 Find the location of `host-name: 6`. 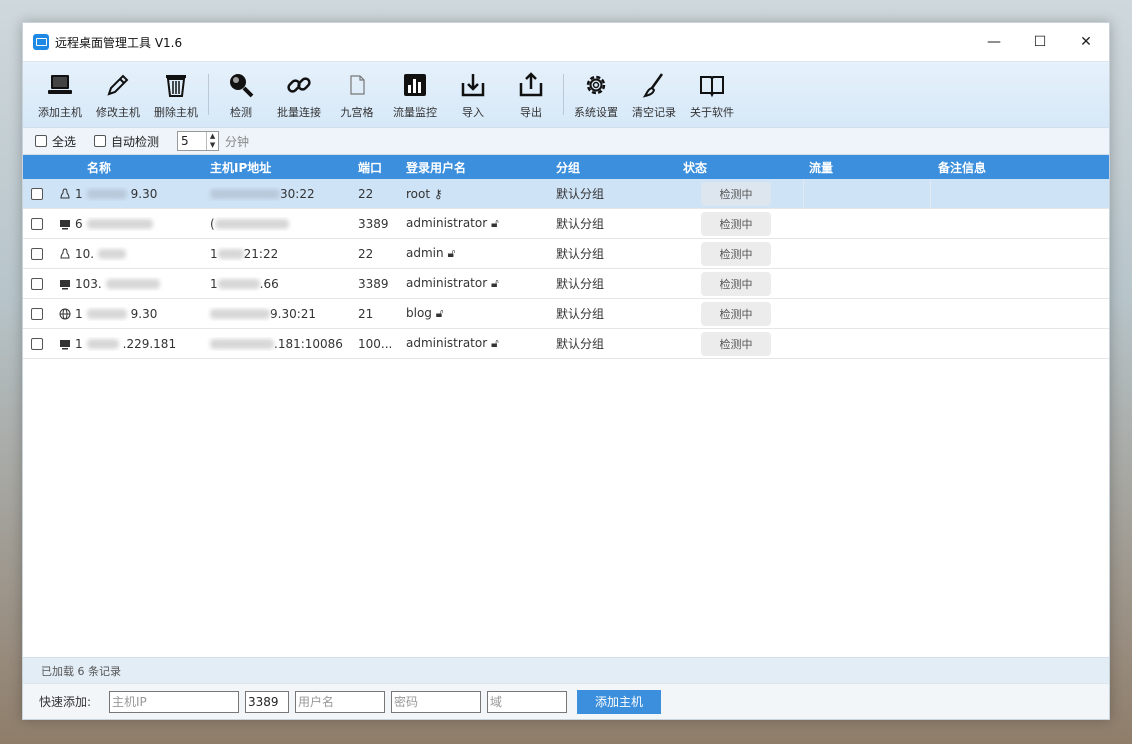

host-name: 6 is located at coordinates (128, 224).